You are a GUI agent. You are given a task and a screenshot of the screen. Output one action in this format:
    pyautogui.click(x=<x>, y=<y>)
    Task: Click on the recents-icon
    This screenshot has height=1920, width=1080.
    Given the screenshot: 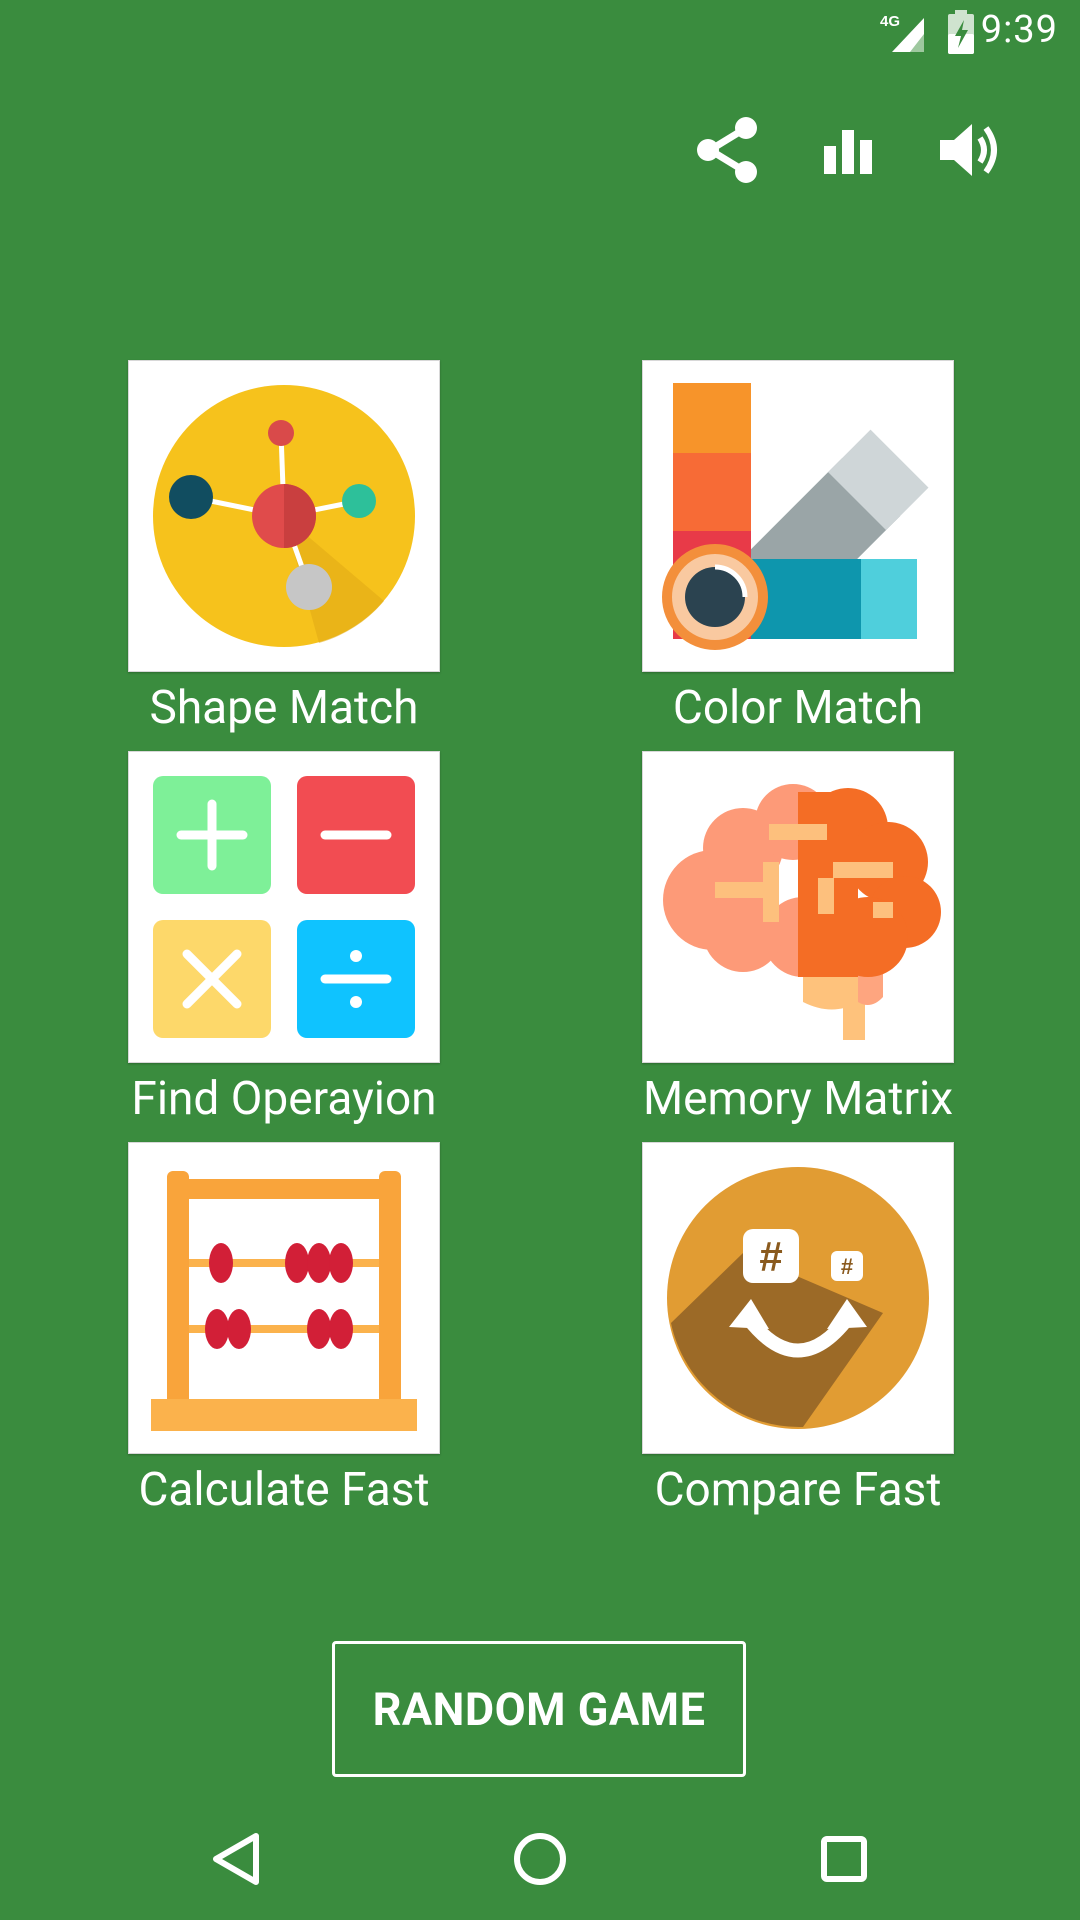 What is the action you would take?
    pyautogui.click(x=844, y=1859)
    